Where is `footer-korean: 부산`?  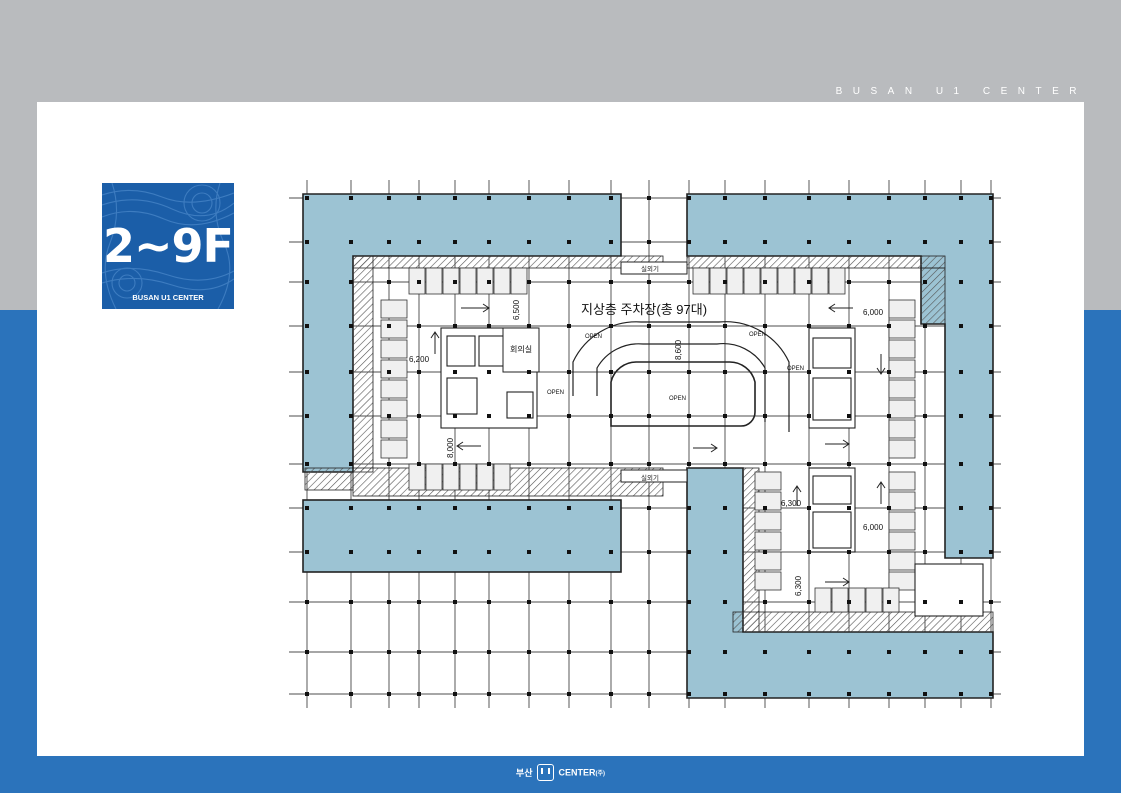
footer-korean: 부산 is located at coordinates (524, 773).